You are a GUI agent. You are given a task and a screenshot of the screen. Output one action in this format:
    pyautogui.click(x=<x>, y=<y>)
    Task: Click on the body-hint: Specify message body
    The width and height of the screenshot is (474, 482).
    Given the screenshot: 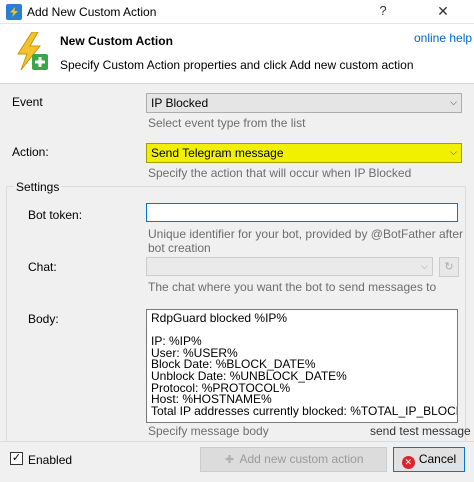 What is the action you would take?
    pyautogui.click(x=208, y=431)
    